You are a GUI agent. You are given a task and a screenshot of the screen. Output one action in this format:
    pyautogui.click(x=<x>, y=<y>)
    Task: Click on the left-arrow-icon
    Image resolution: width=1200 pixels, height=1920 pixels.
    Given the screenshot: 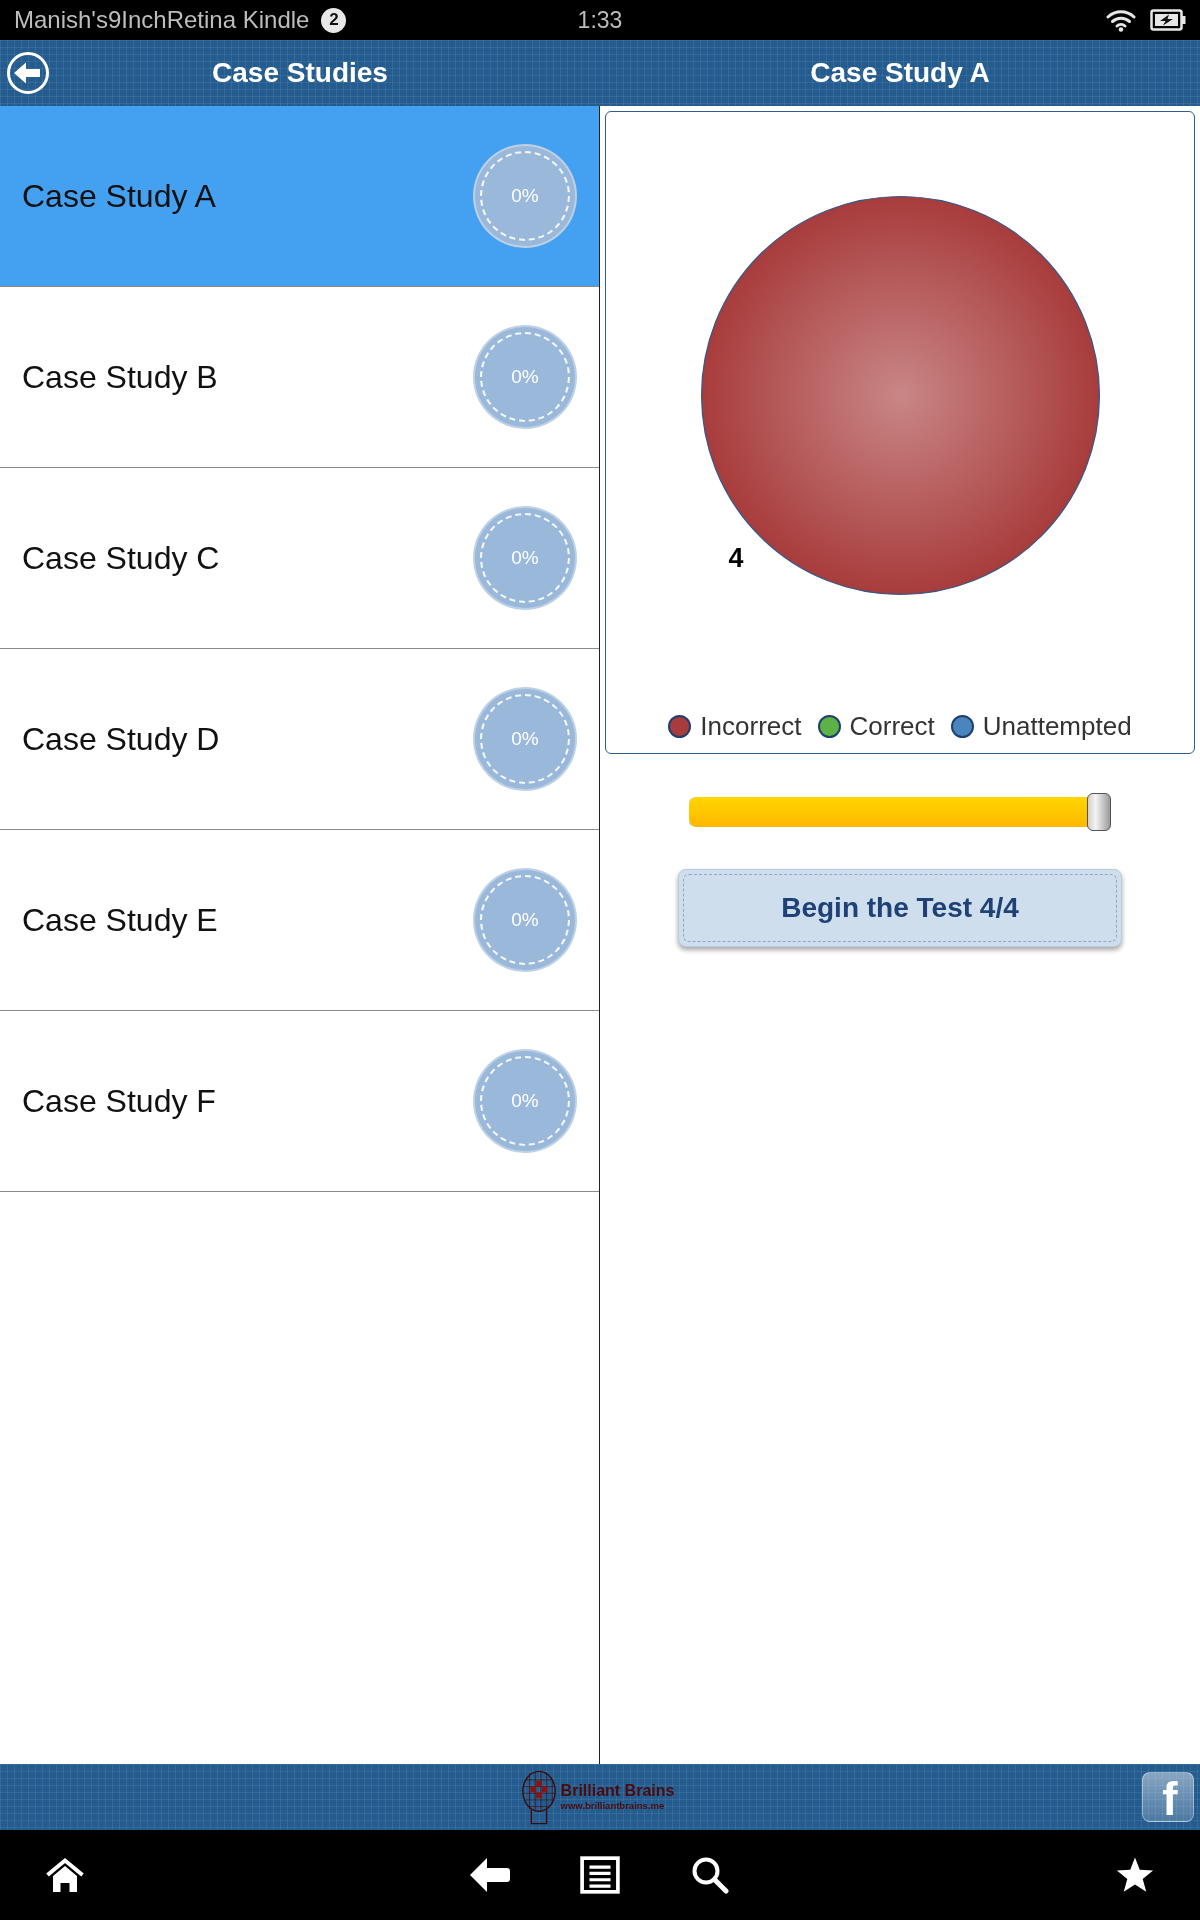 What is the action you would take?
    pyautogui.click(x=490, y=1875)
    